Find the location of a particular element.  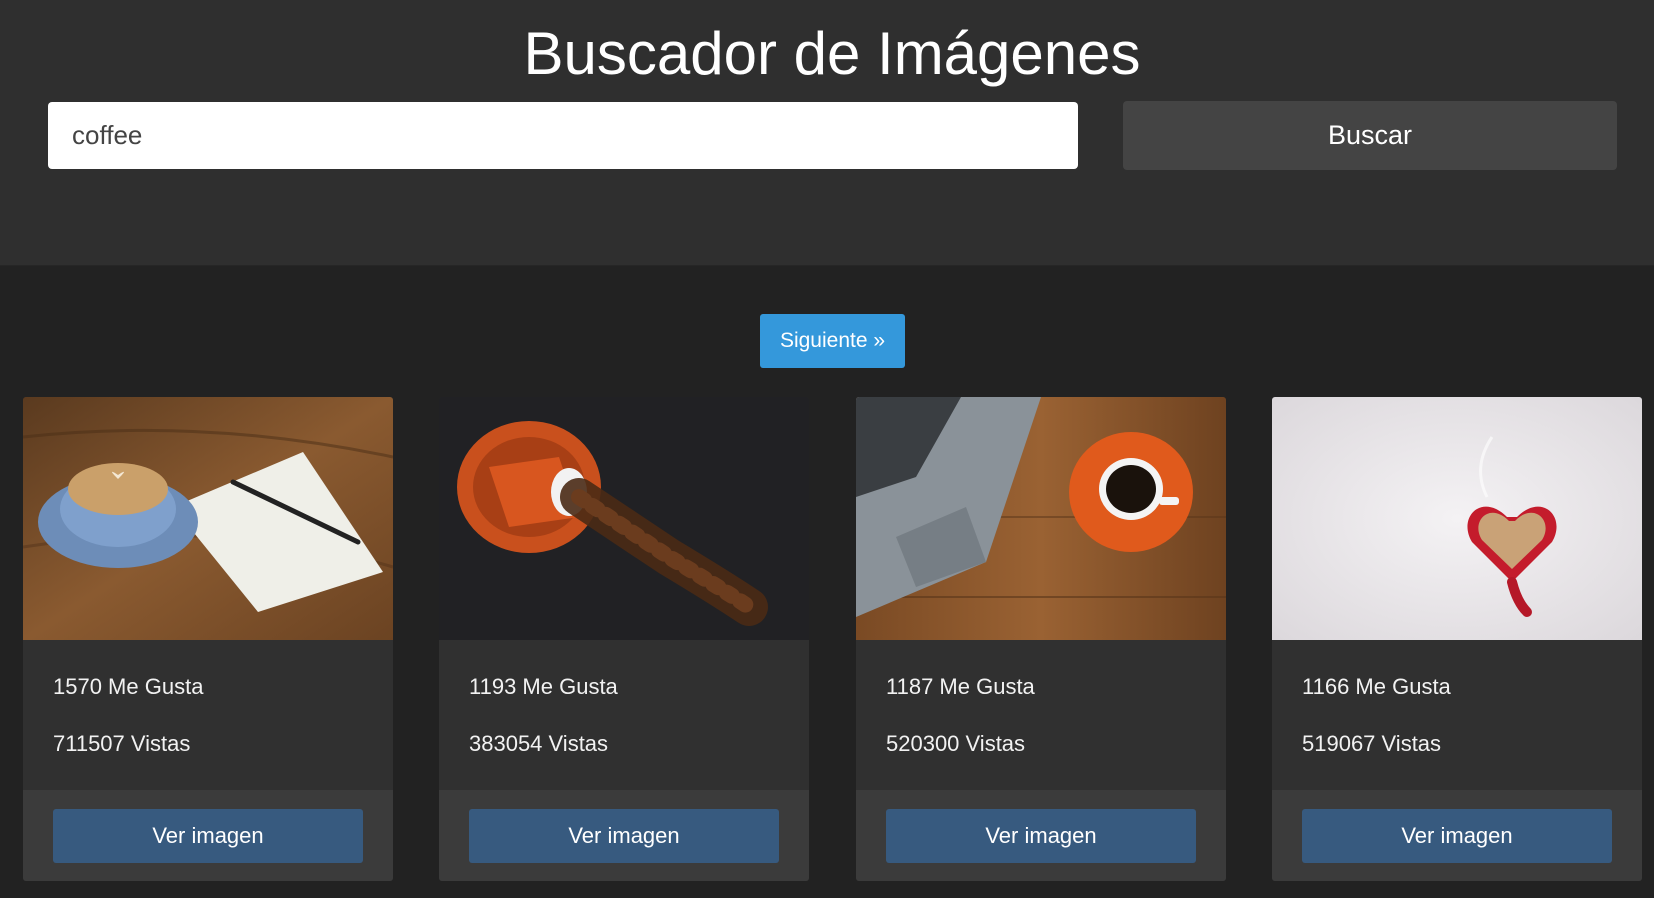

result-card: 1166 Me Gusta 519067 Vistas Ver imagen is located at coordinates (1457, 639).